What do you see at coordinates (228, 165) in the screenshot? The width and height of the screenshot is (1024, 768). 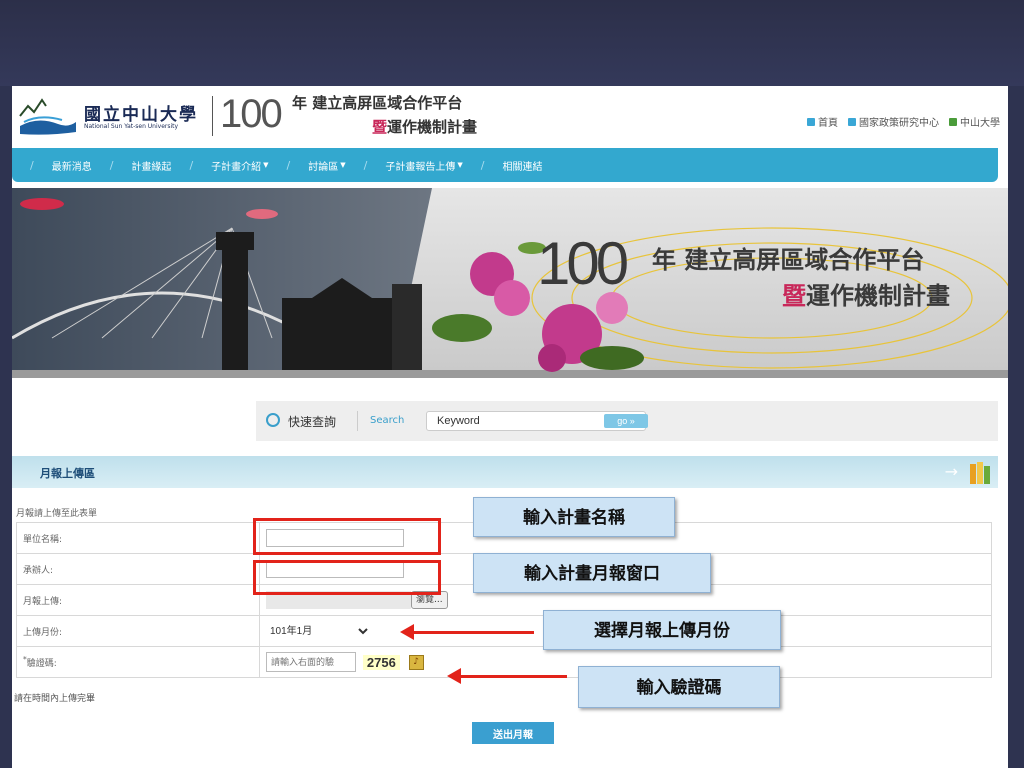 I see `nav-item-subprojects: / 子計畫介紹 ▼` at bounding box center [228, 165].